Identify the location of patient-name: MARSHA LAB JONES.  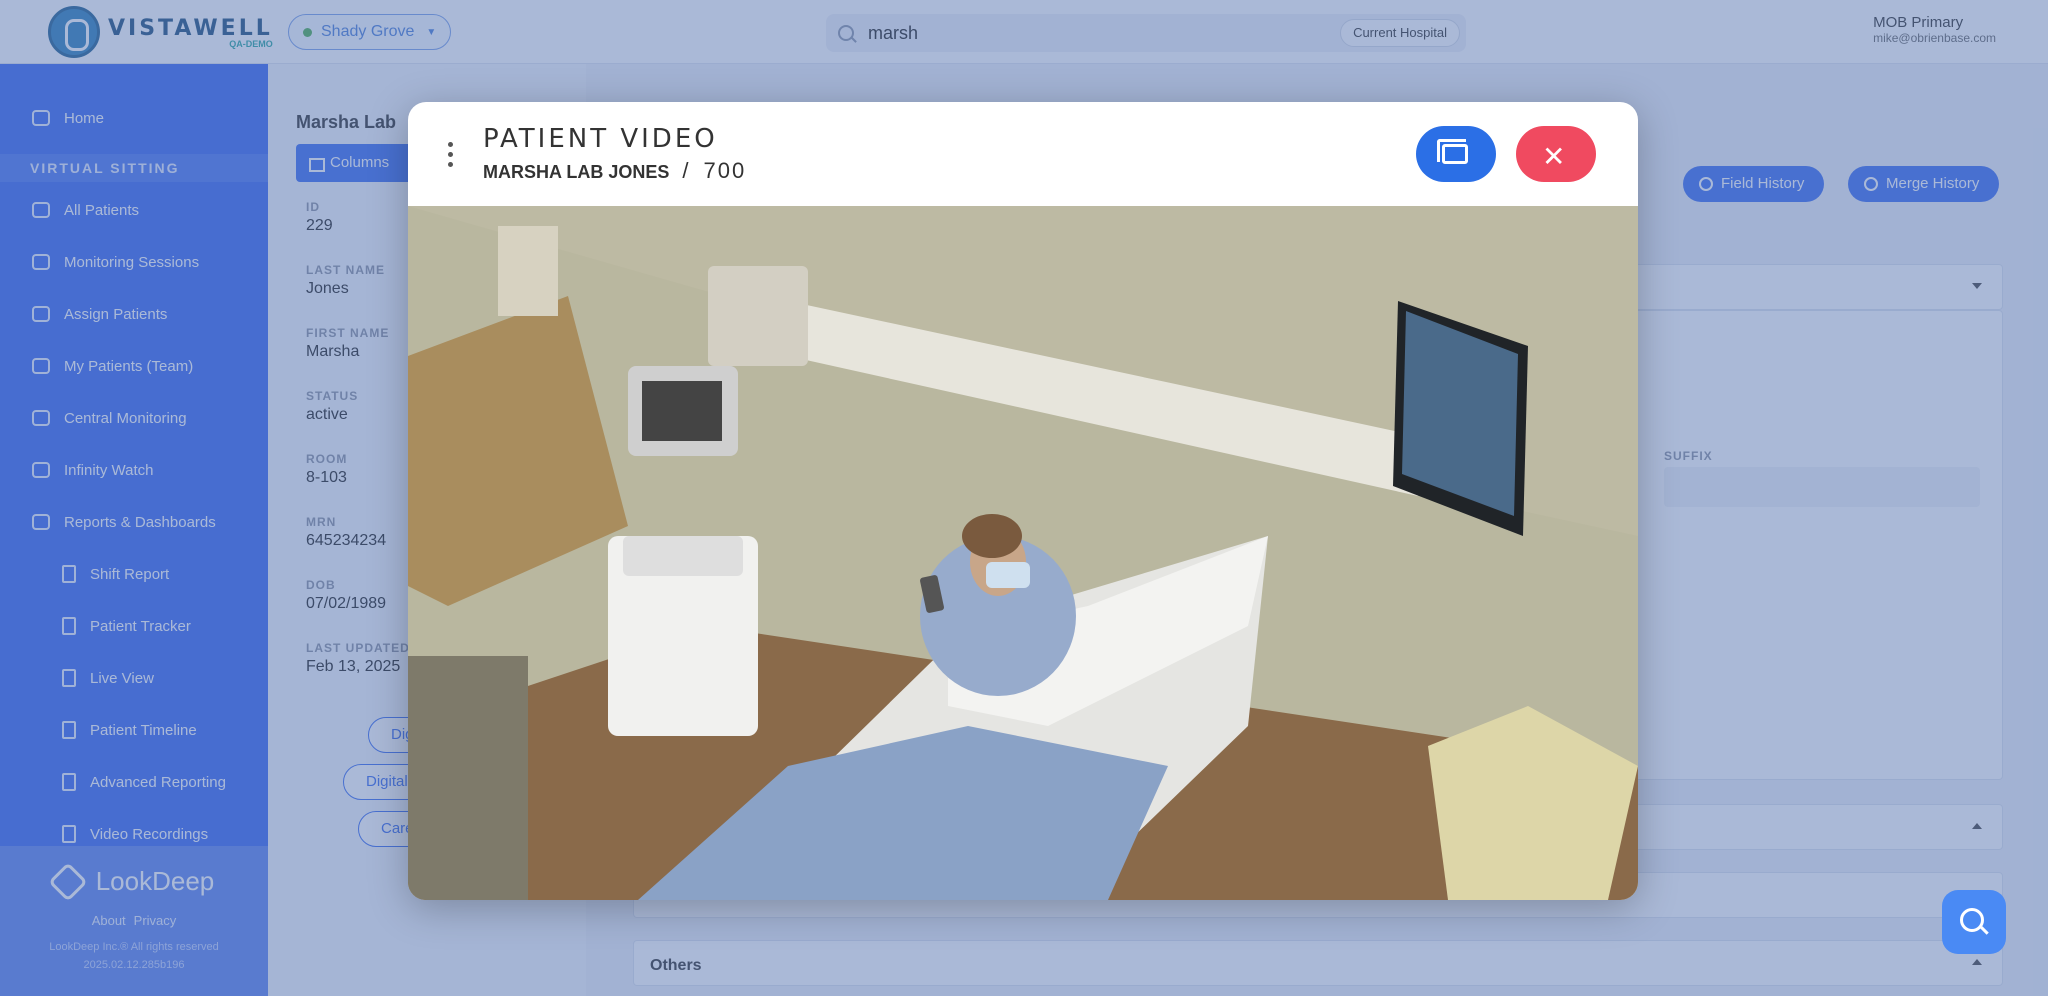
(576, 172).